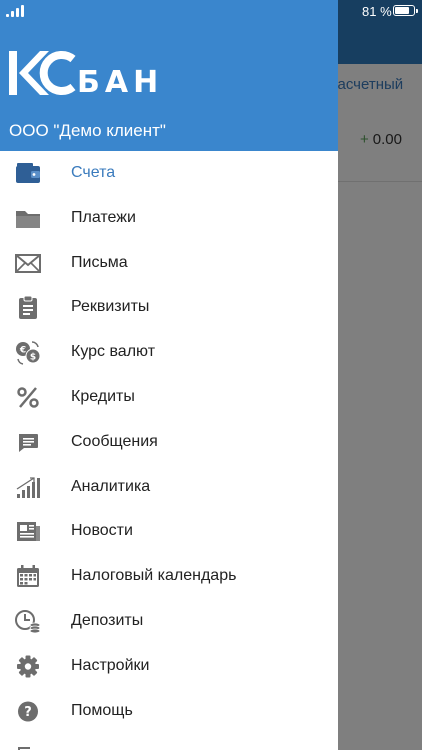 The height and width of the screenshot is (750, 422). What do you see at coordinates (87, 130) in the screenshot?
I see `client-name: ООО "Демо клиент"` at bounding box center [87, 130].